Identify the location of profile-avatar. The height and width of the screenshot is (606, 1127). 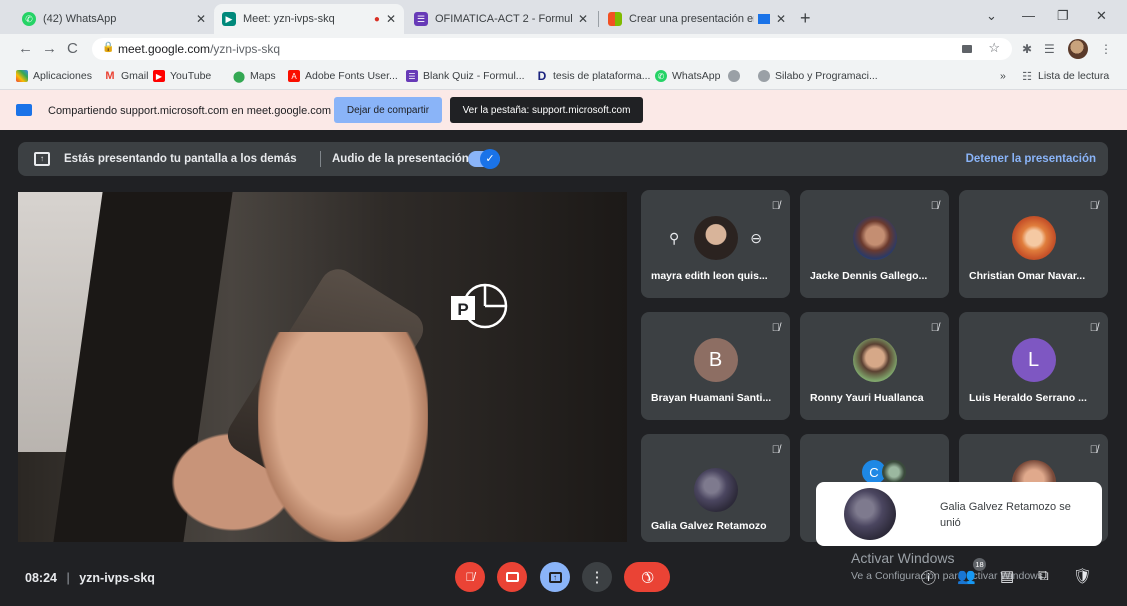
(1078, 49).